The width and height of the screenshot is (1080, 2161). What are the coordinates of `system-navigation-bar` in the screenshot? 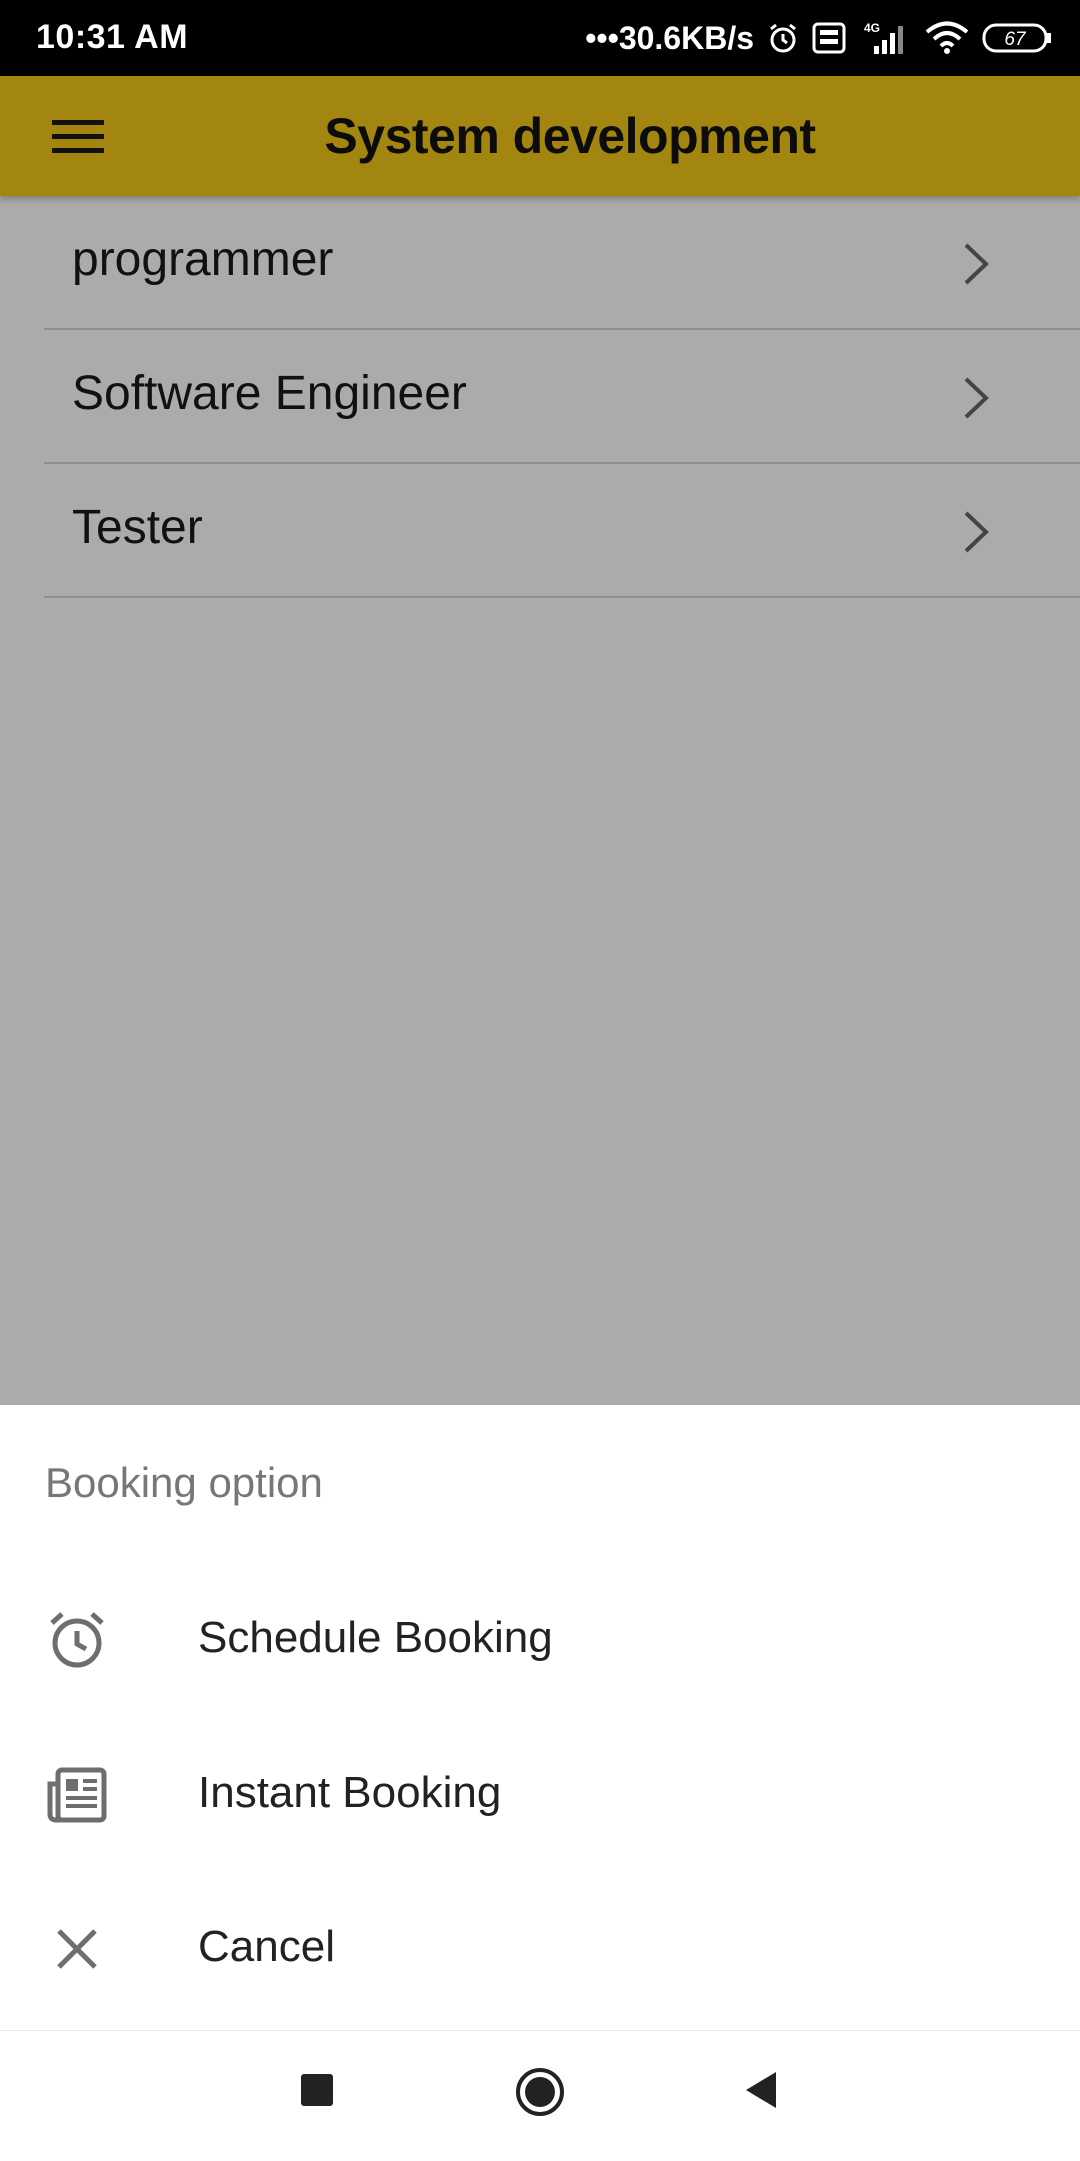 It's located at (540, 2095).